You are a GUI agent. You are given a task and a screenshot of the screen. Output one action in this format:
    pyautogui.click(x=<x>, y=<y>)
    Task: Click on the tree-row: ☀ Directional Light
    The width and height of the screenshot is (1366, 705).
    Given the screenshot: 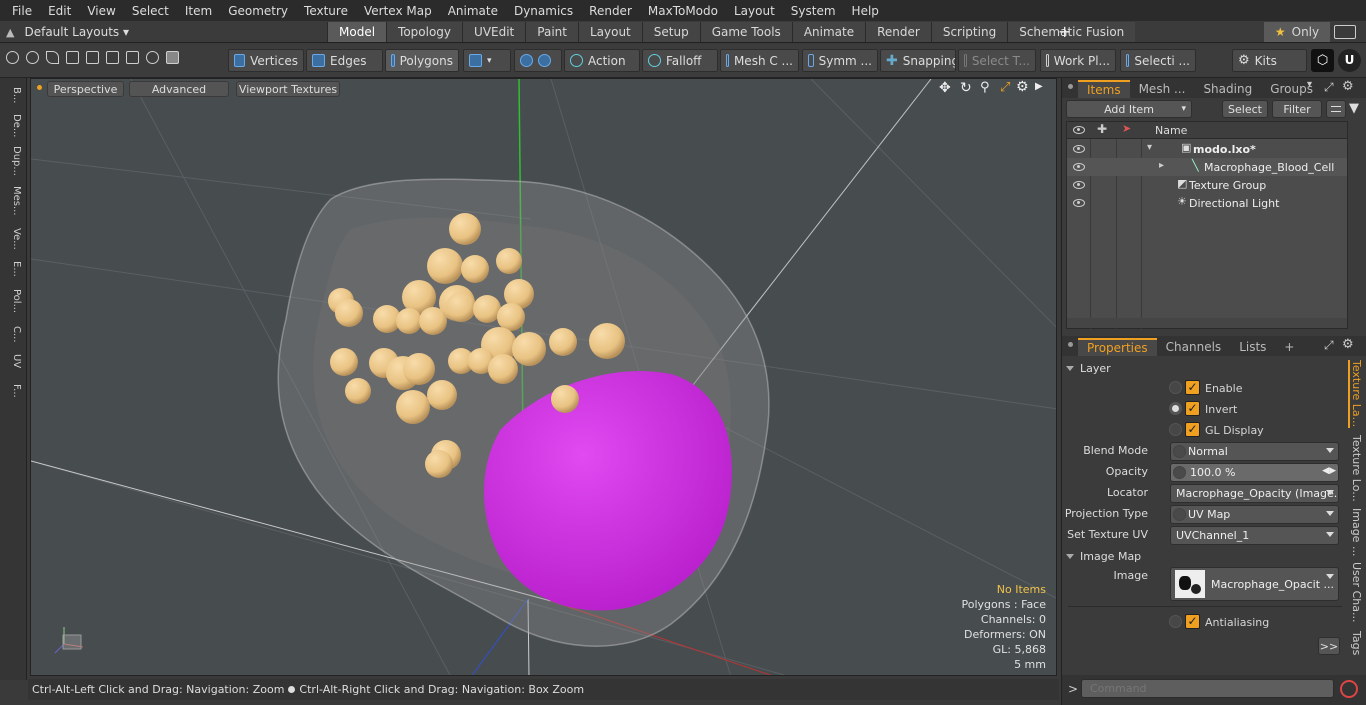 What is the action you would take?
    pyautogui.click(x=1207, y=203)
    